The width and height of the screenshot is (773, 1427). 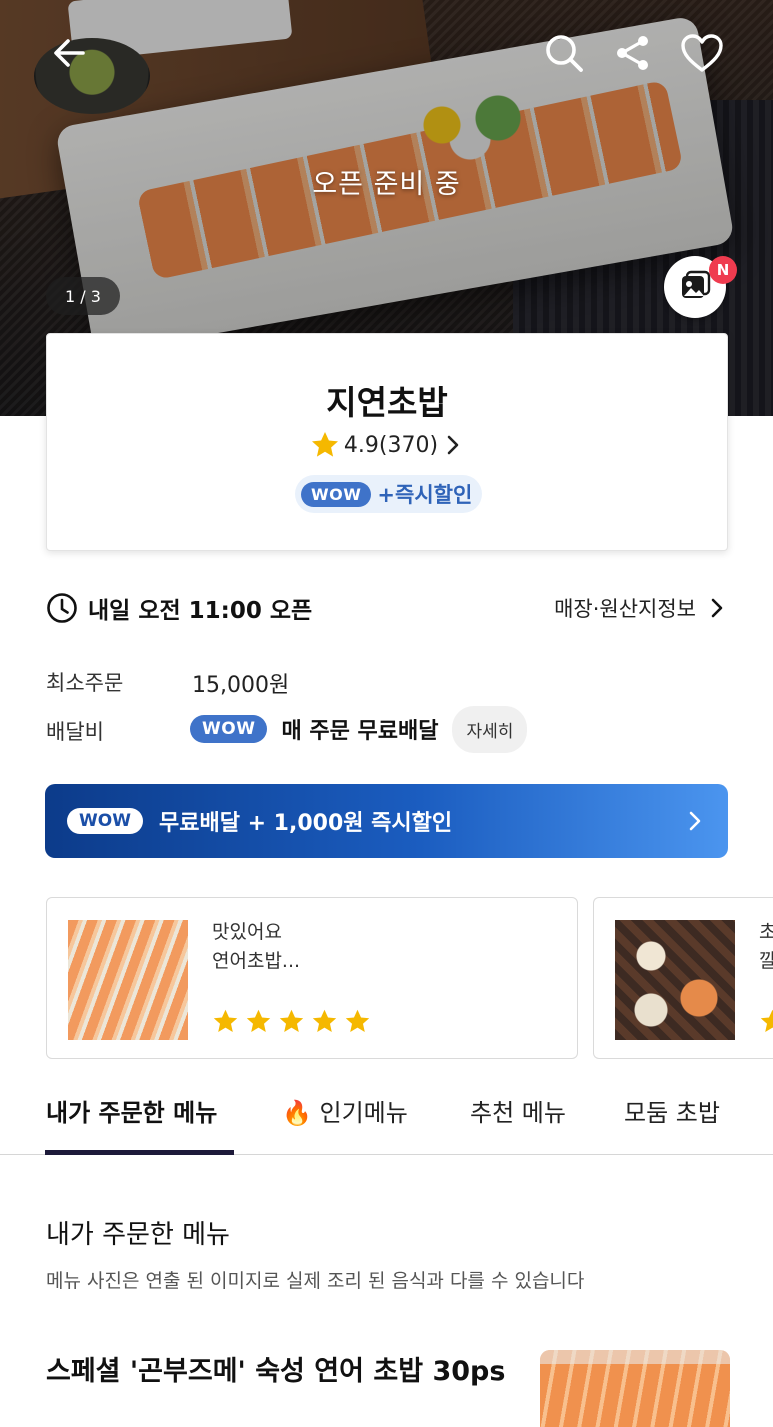 What do you see at coordinates (247, 932) in the screenshot?
I see `review-text-line: 맛있어요` at bounding box center [247, 932].